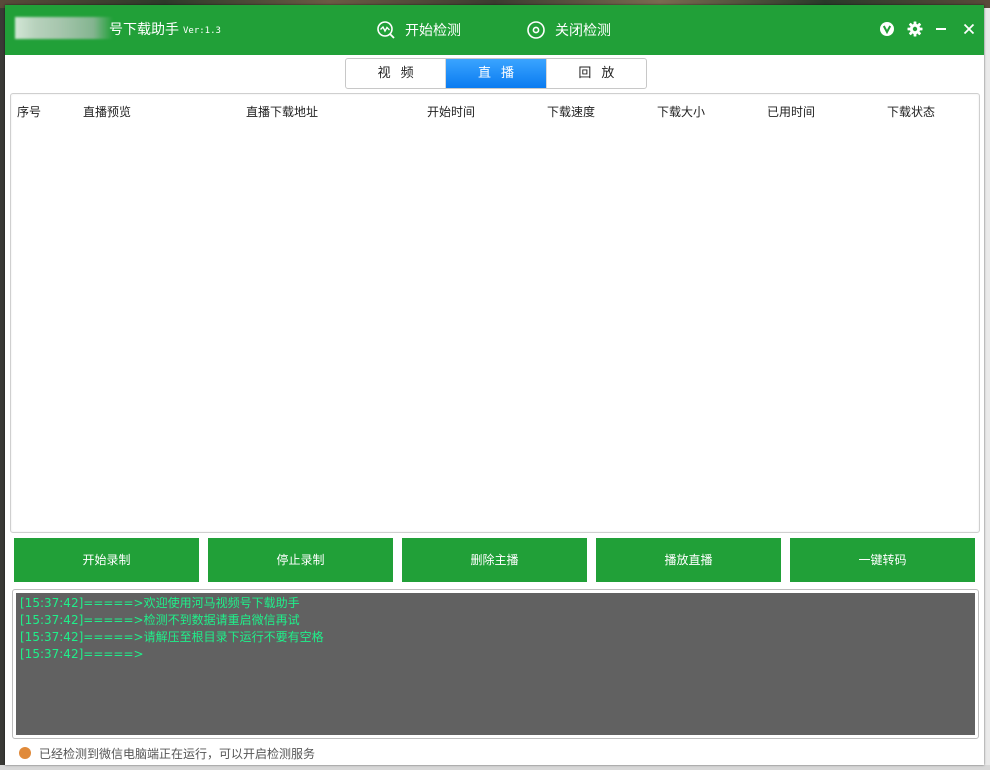  Describe the element at coordinates (969, 29) in the screenshot. I see `close-icon` at that location.